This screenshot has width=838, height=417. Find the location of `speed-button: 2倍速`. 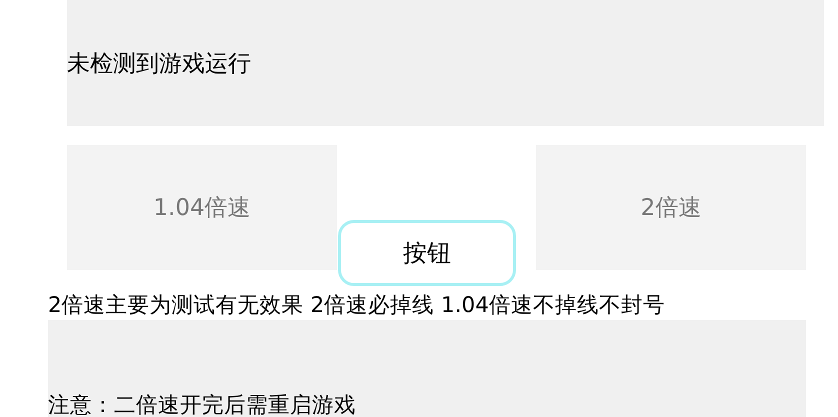

speed-button: 2倍速 is located at coordinates (671, 207).